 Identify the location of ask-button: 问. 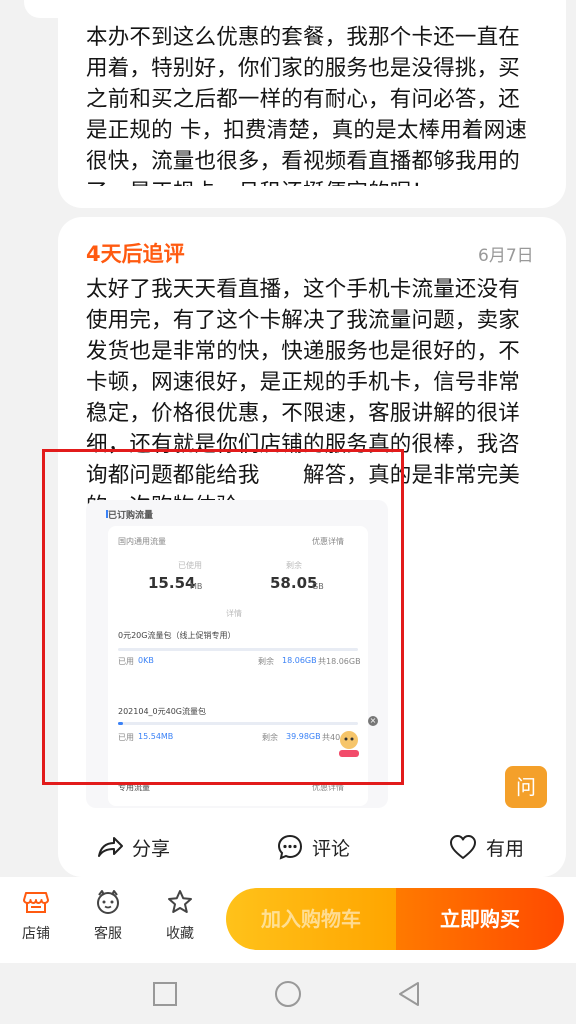
(526, 787).